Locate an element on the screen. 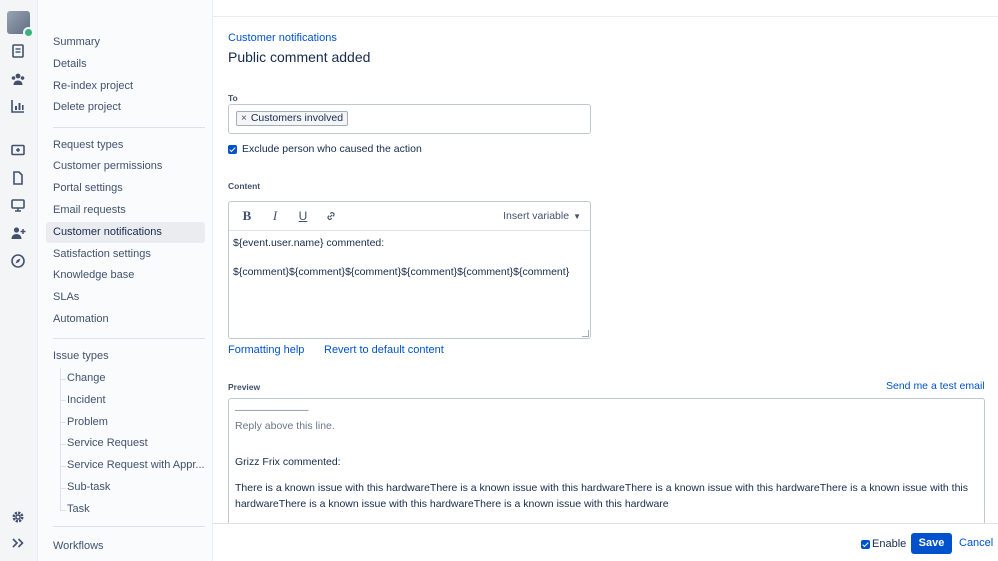  editor-line: ${event.user.name} commented: is located at coordinates (309, 243).